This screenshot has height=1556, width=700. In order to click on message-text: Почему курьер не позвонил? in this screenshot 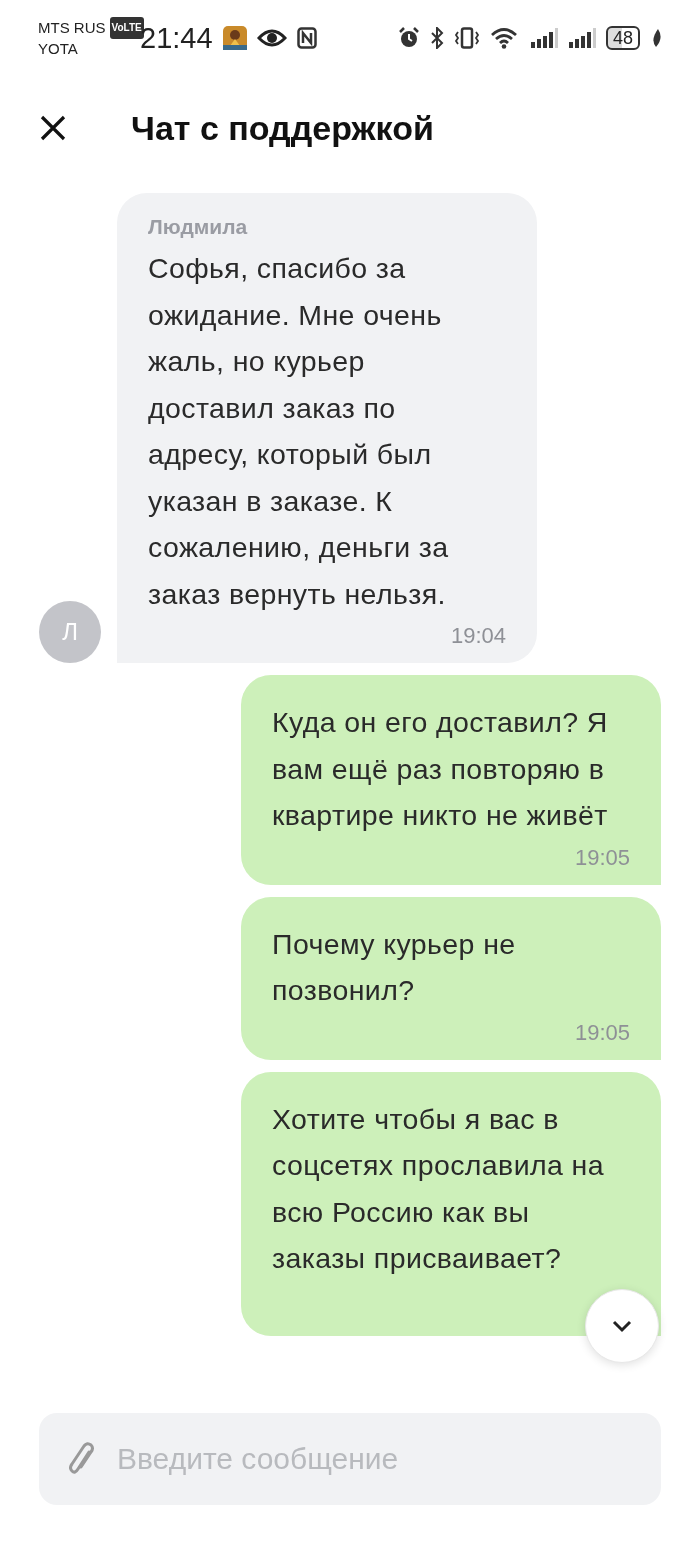, I will do `click(394, 967)`.